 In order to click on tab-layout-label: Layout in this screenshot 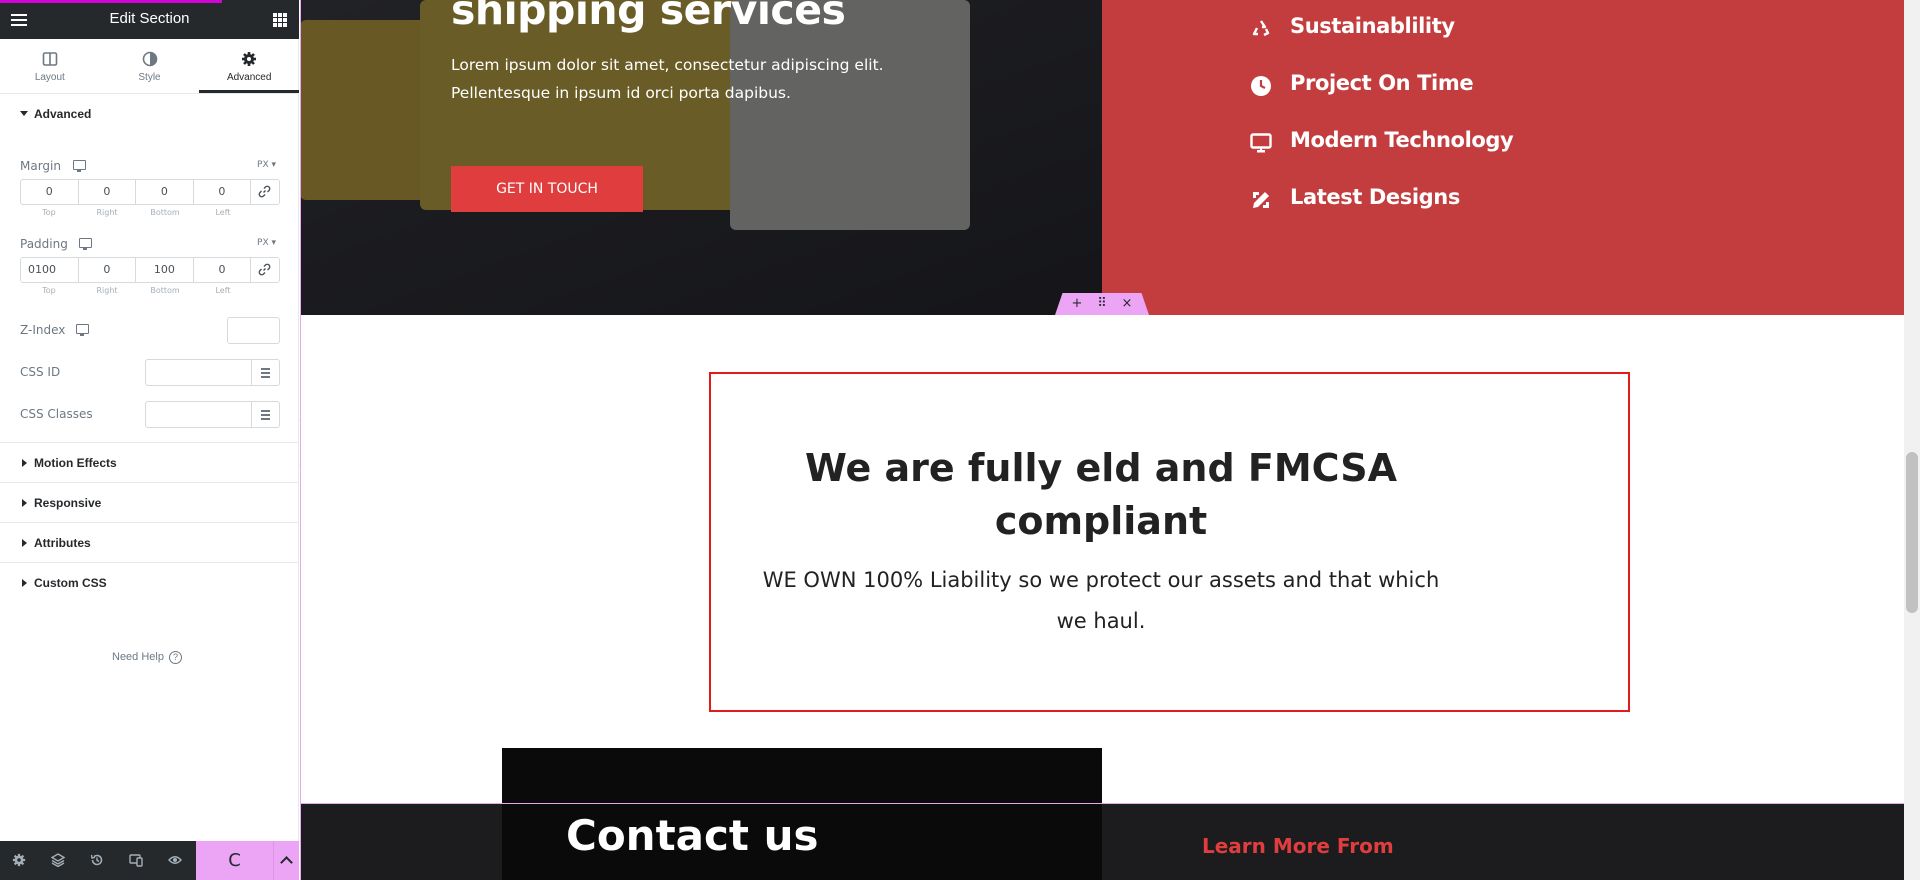, I will do `click(49, 77)`.